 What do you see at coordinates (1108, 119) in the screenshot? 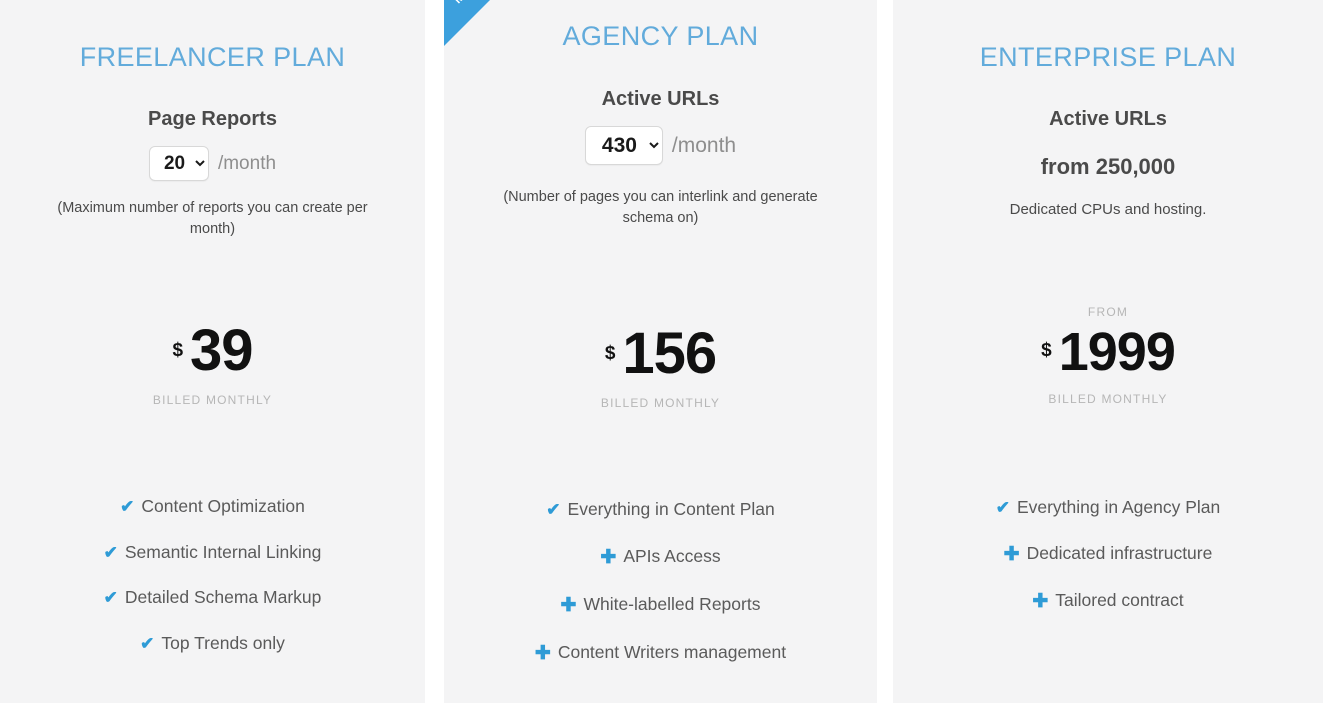
I see `metric-label-enterprise: Active URLs` at bounding box center [1108, 119].